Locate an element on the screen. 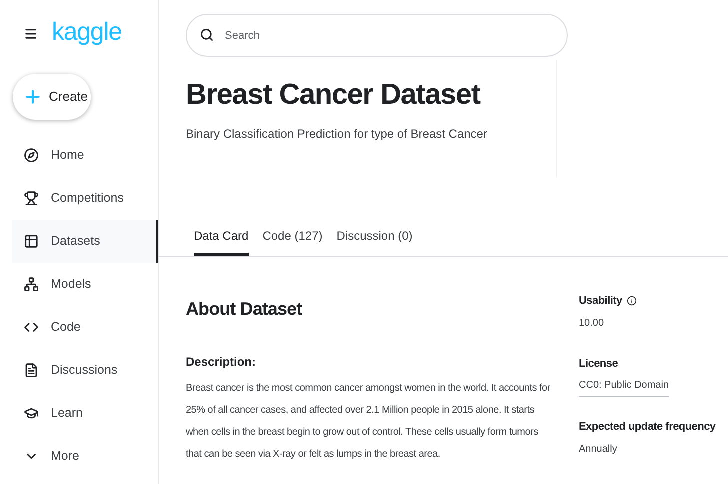 The height and width of the screenshot is (484, 728). tab: Discussion (0) is located at coordinates (374, 238).